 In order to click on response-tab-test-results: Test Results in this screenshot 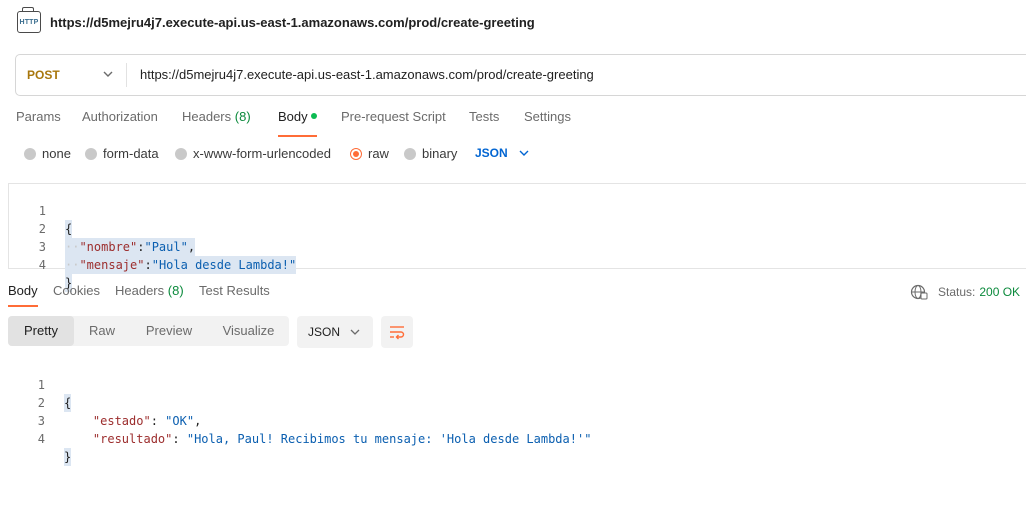, I will do `click(234, 290)`.